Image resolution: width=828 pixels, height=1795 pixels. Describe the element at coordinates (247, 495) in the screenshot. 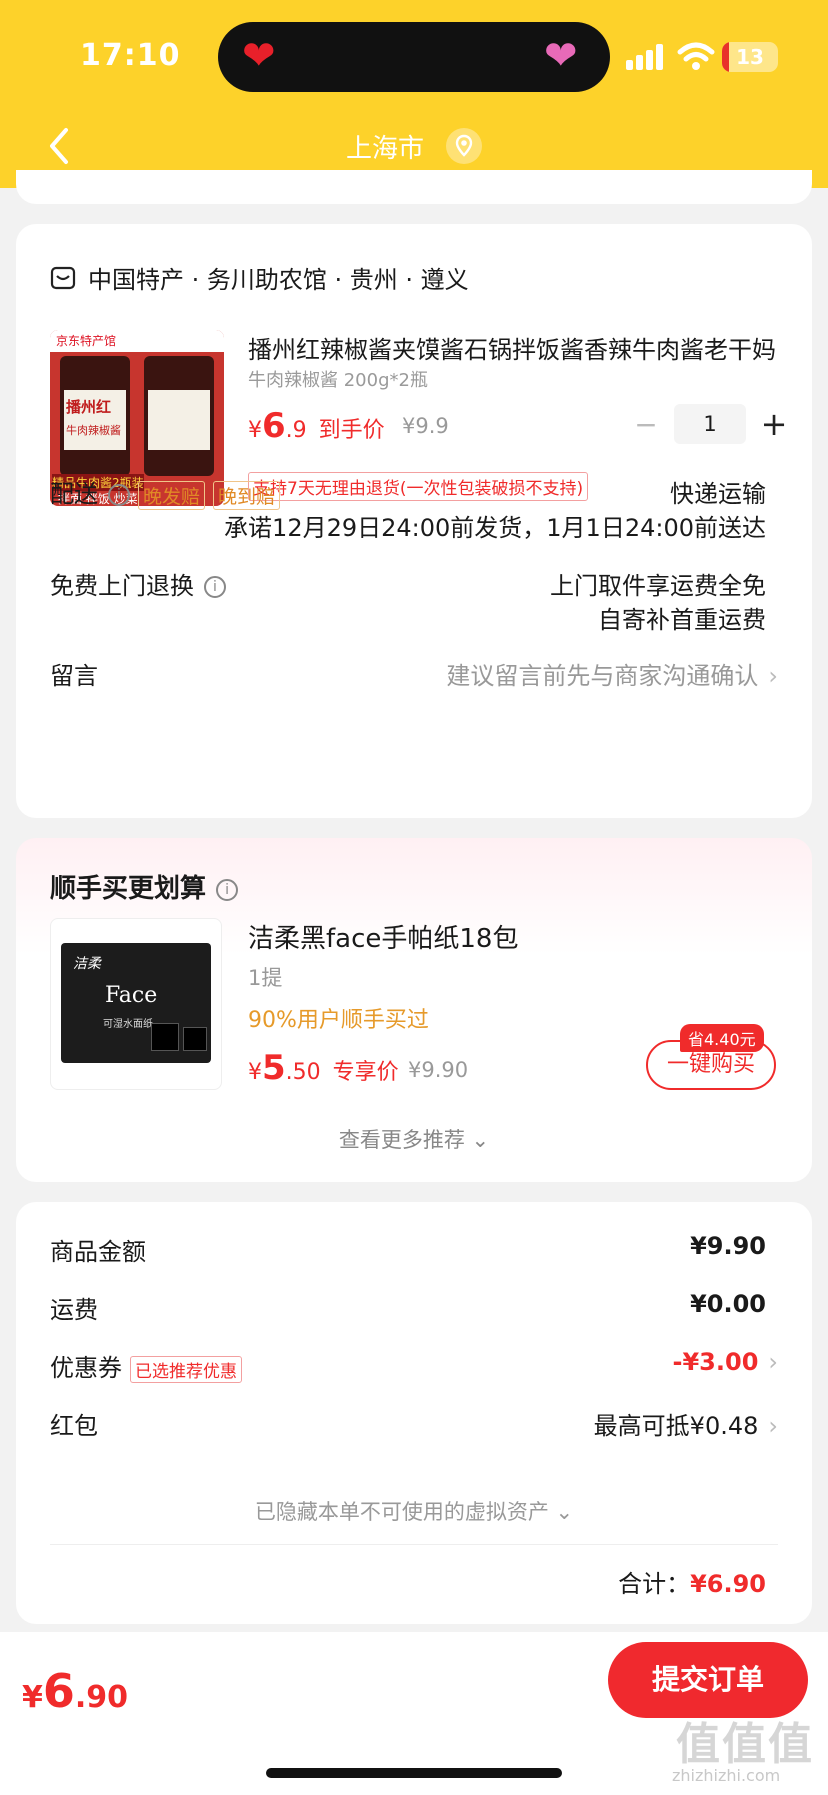

I see `late-arrive-tag: 晚到赔` at that location.